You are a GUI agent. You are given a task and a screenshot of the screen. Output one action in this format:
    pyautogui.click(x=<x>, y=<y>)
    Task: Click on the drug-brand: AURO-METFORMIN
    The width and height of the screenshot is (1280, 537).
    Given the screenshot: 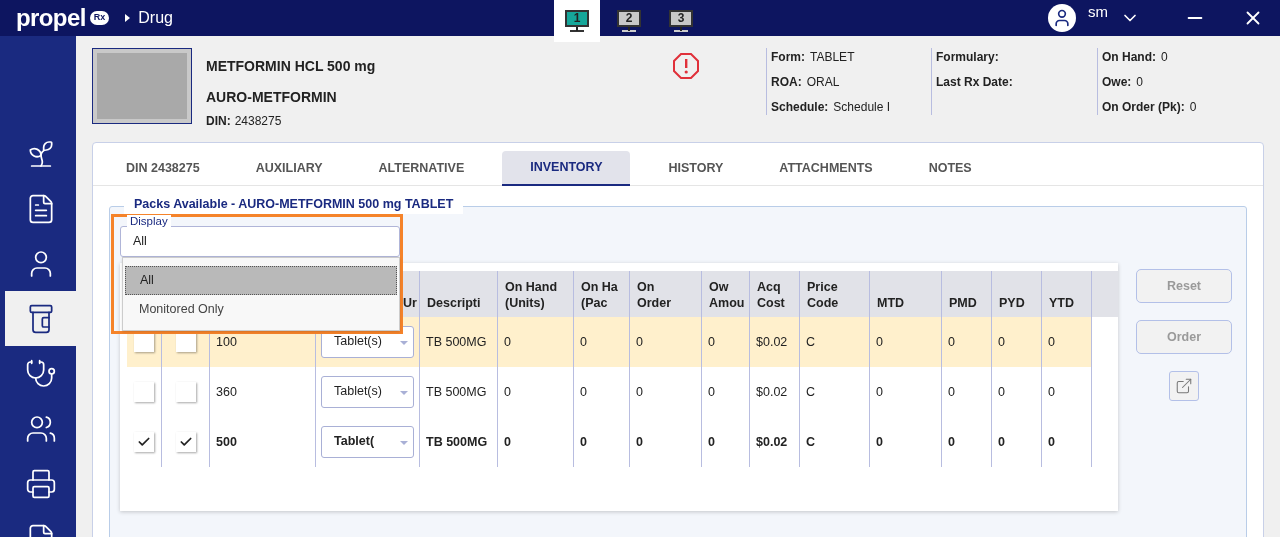 What is the action you would take?
    pyautogui.click(x=272, y=97)
    